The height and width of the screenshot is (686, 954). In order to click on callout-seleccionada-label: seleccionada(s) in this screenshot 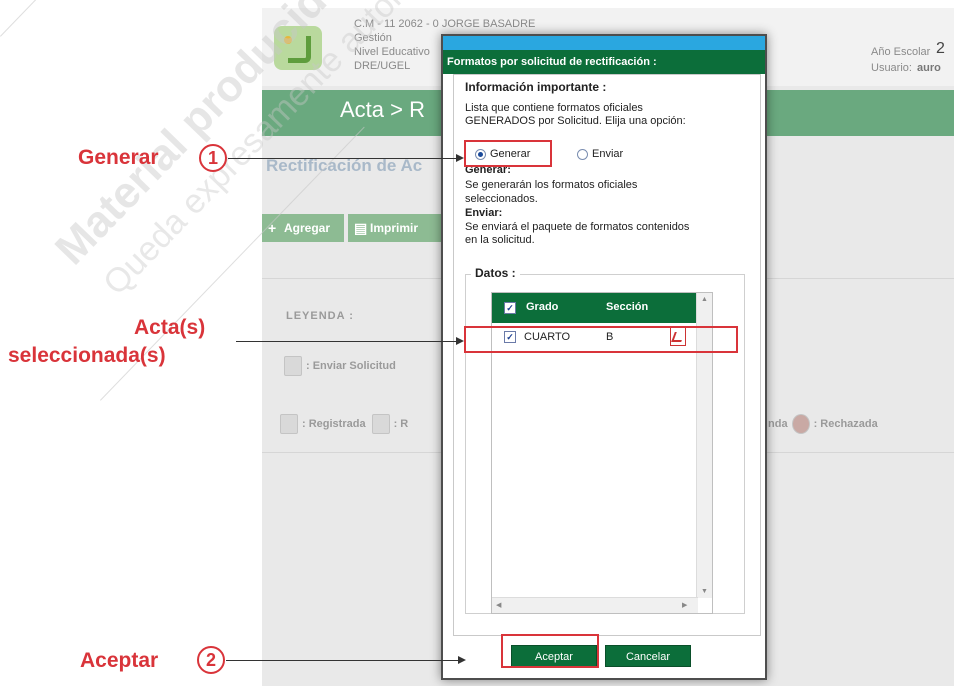, I will do `click(87, 355)`.